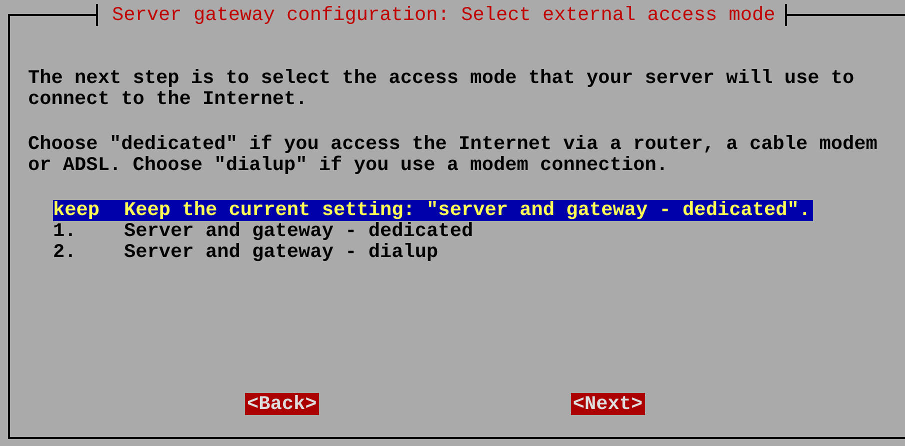 This screenshot has width=905, height=446. I want to click on dialog-title: Server gateway configuration: Select external access mode, so click(442, 15).